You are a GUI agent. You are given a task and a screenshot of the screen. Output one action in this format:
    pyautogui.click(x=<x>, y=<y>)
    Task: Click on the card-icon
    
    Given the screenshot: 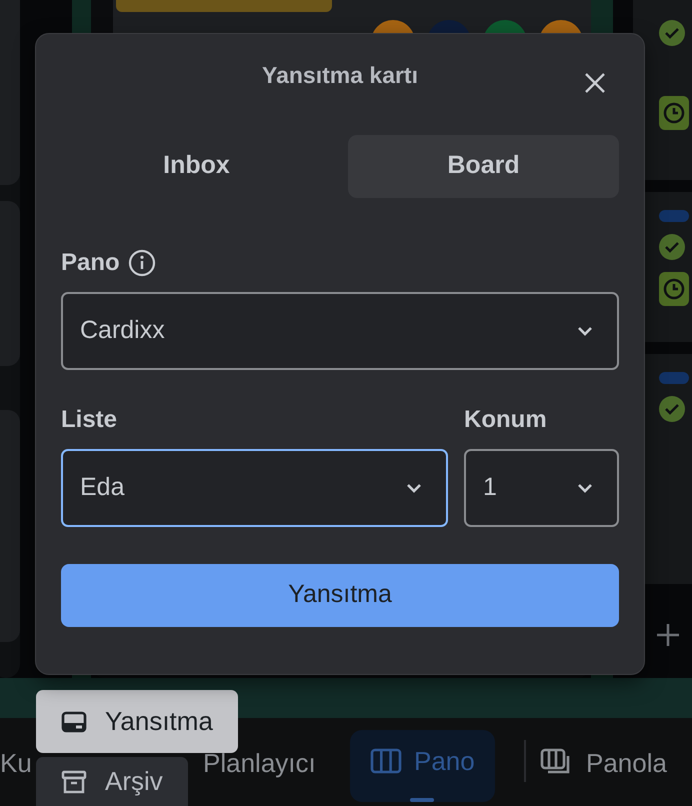 What is the action you would take?
    pyautogui.click(x=74, y=721)
    